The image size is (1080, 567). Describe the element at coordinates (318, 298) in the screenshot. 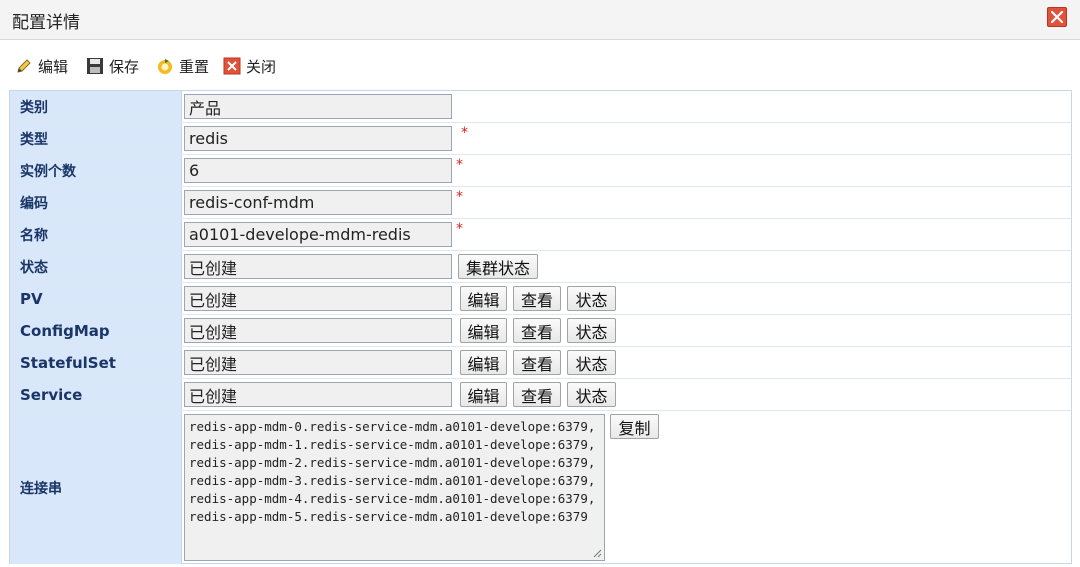

I see `pv-field: 已创建` at that location.